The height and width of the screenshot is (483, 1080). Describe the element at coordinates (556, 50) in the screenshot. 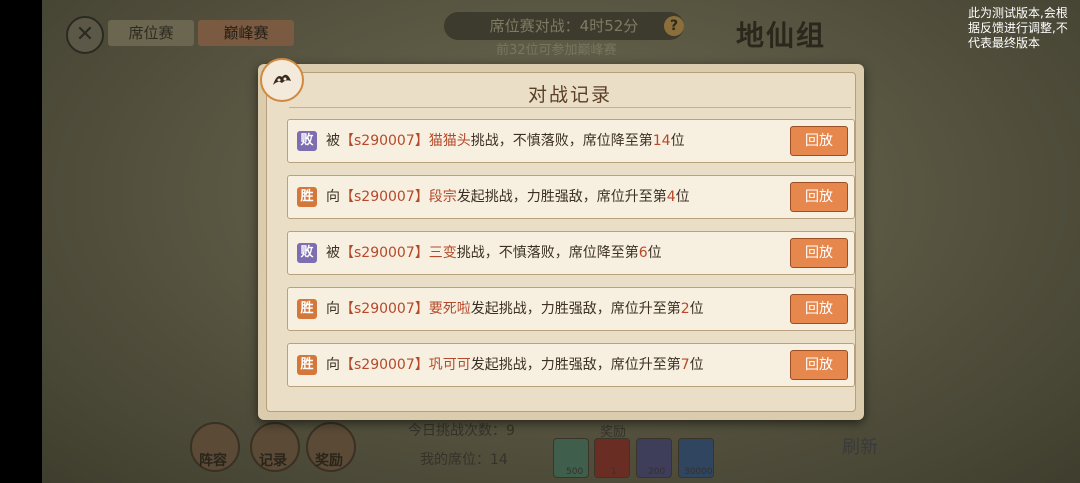

I see `timer-subtitle: 前32位可参加巅峰赛` at that location.